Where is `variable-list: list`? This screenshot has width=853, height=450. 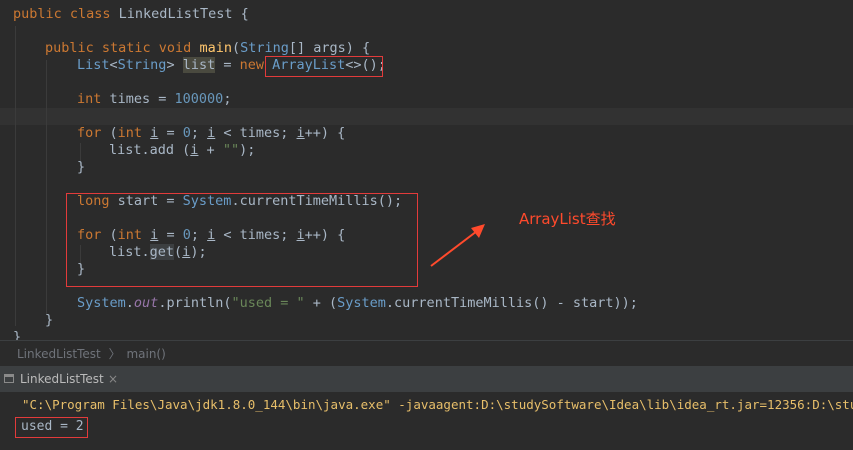 variable-list: list is located at coordinates (199, 65).